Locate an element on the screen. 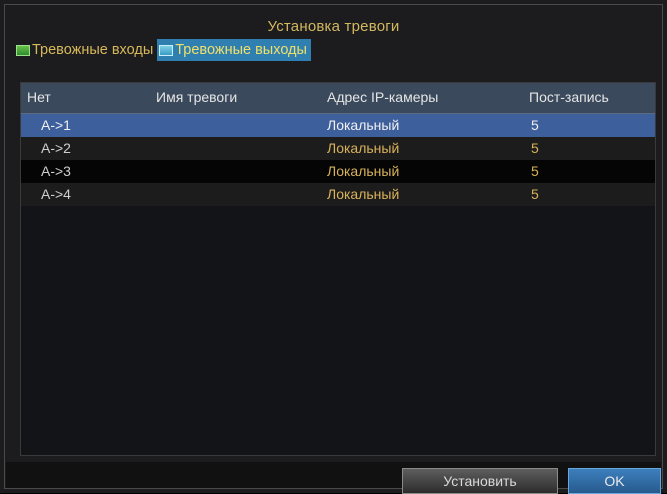 This screenshot has height=494, width=667. table-row: A->4 Локальный 5 is located at coordinates (338, 194).